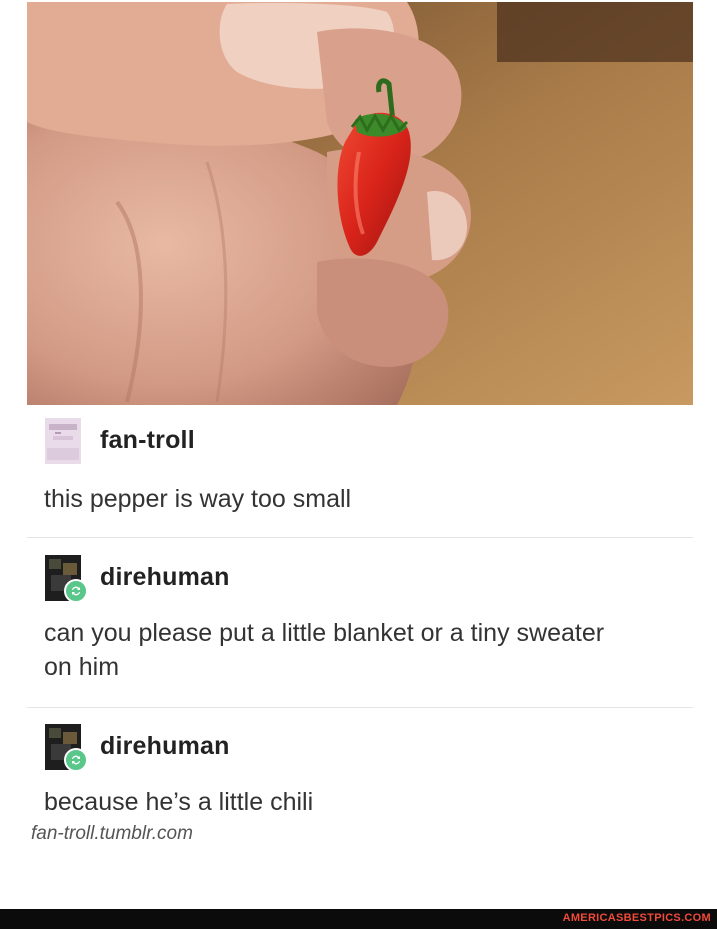 This screenshot has height=929, width=717. I want to click on post-text: because he’s a little chili, so click(179, 802).